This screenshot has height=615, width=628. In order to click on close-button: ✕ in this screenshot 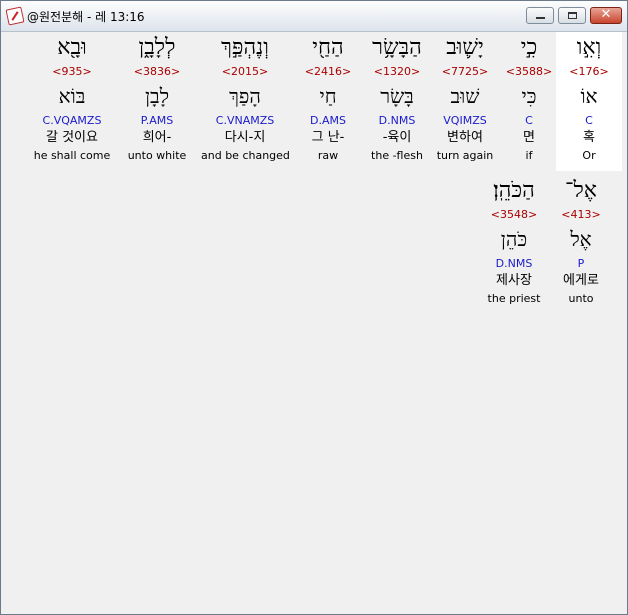, I will do `click(606, 15)`.